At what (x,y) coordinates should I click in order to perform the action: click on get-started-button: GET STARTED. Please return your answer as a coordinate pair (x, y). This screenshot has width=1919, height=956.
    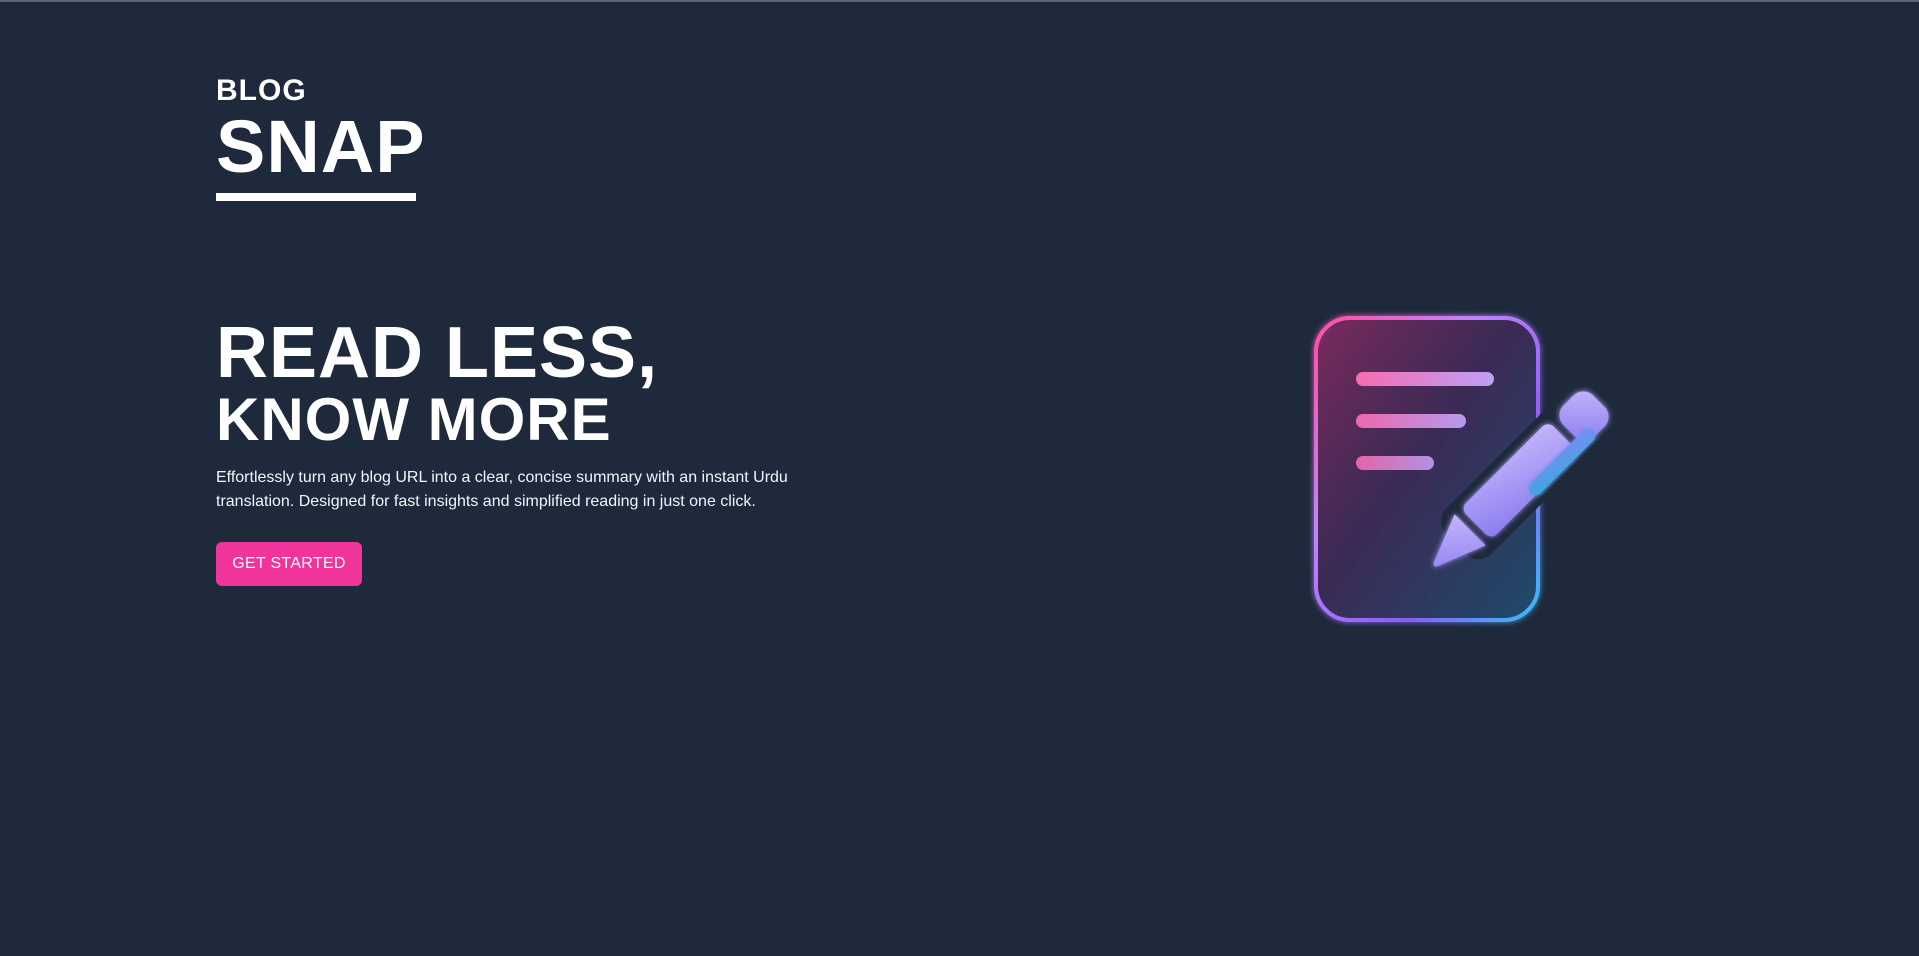
    Looking at the image, I should click on (289, 564).